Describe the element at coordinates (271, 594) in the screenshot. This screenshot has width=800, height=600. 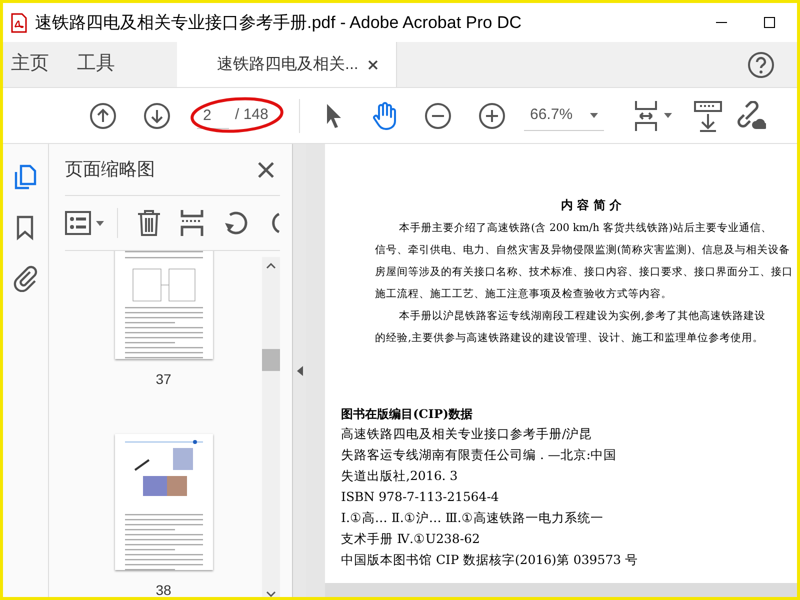
I see `scroll-down-icon` at that location.